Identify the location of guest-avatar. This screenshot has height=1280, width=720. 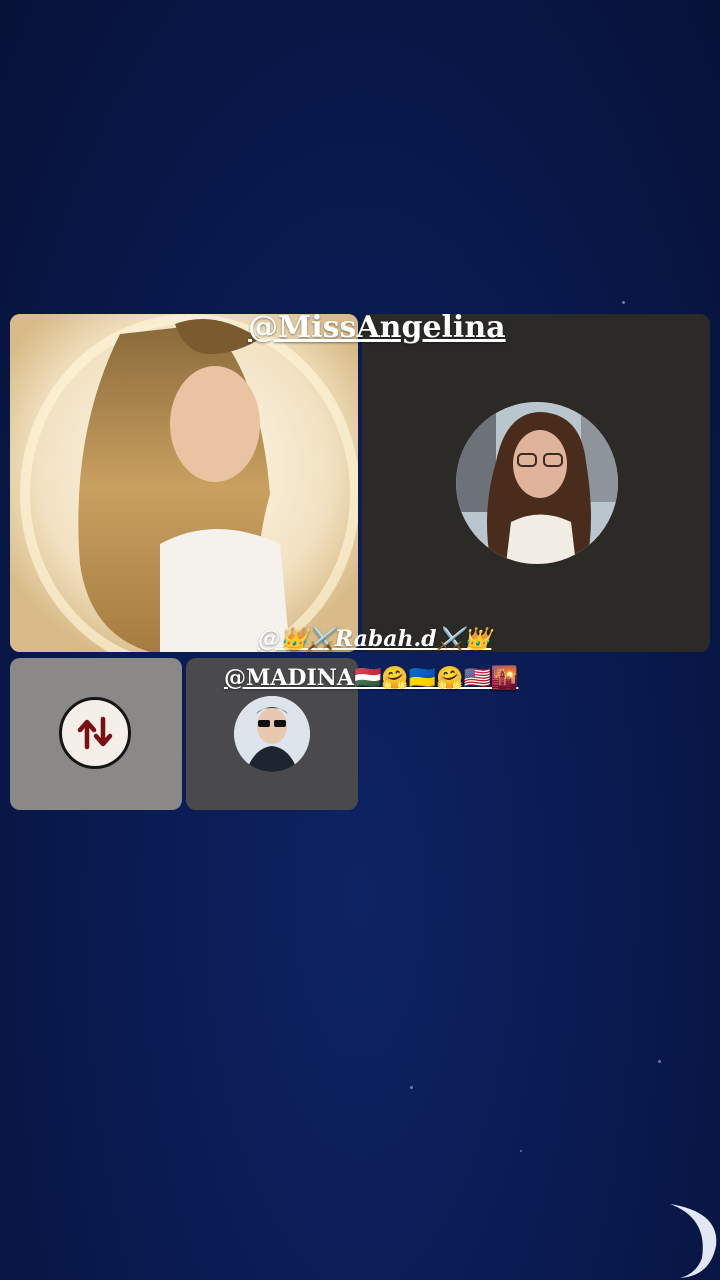
(272, 734).